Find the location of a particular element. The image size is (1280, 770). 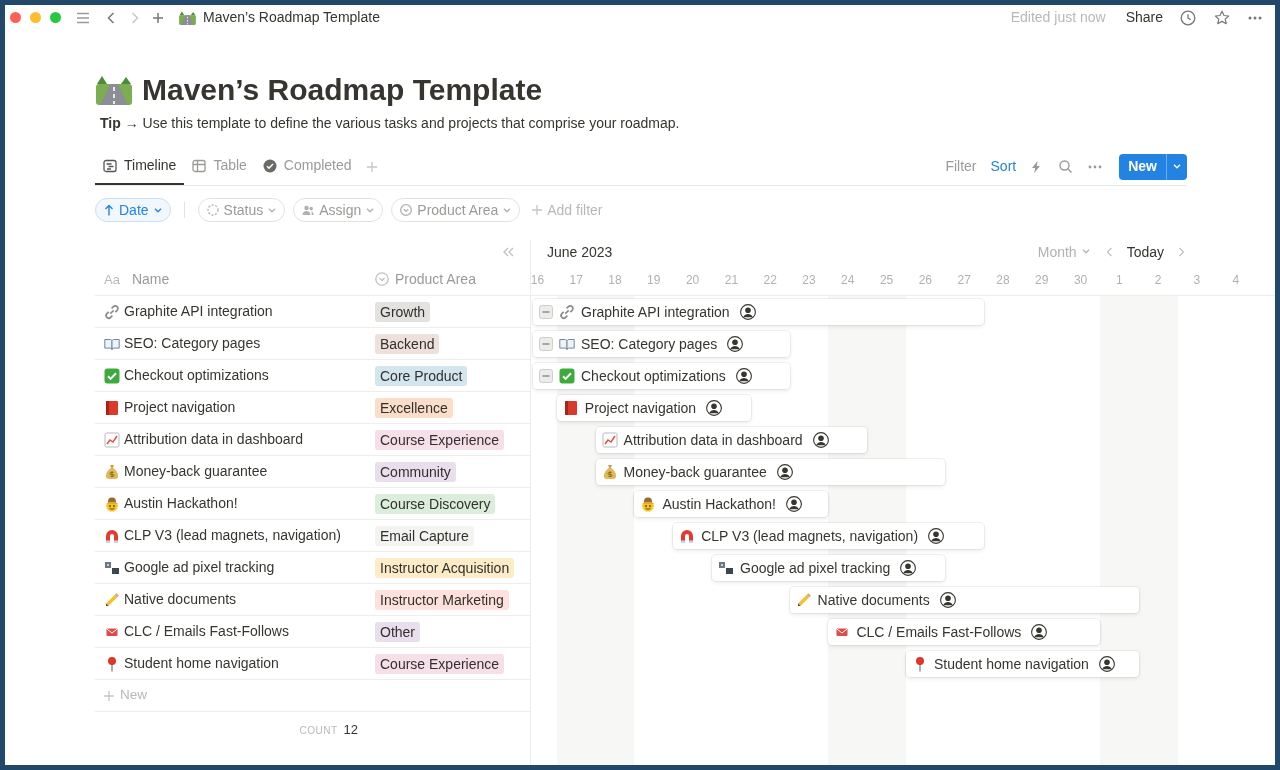

task-name: Money-back guarantee is located at coordinates (196, 471).